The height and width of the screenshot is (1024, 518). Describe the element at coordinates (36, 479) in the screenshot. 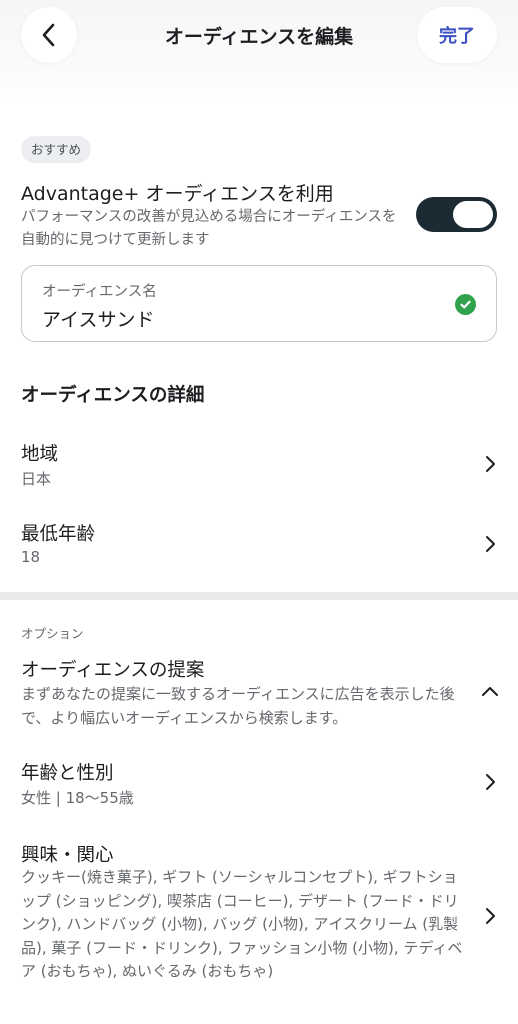

I see `region-value: 日本` at that location.